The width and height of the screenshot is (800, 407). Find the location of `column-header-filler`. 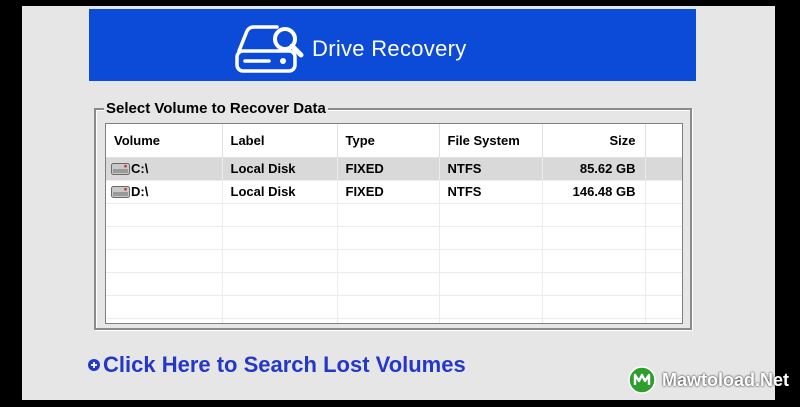

column-header-filler is located at coordinates (663, 141).